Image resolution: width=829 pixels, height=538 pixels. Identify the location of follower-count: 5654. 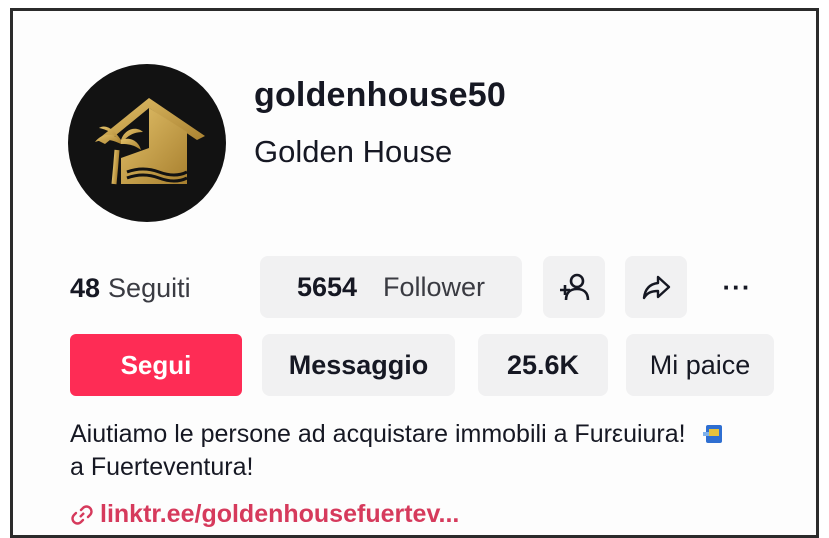
(327, 286).